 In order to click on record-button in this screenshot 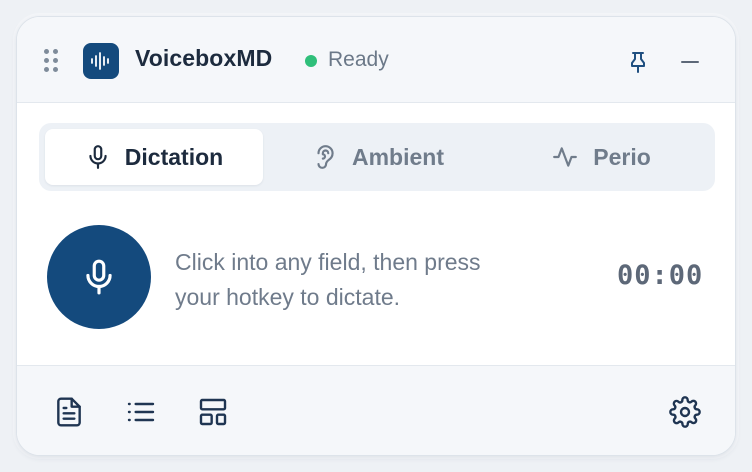, I will do `click(99, 277)`.